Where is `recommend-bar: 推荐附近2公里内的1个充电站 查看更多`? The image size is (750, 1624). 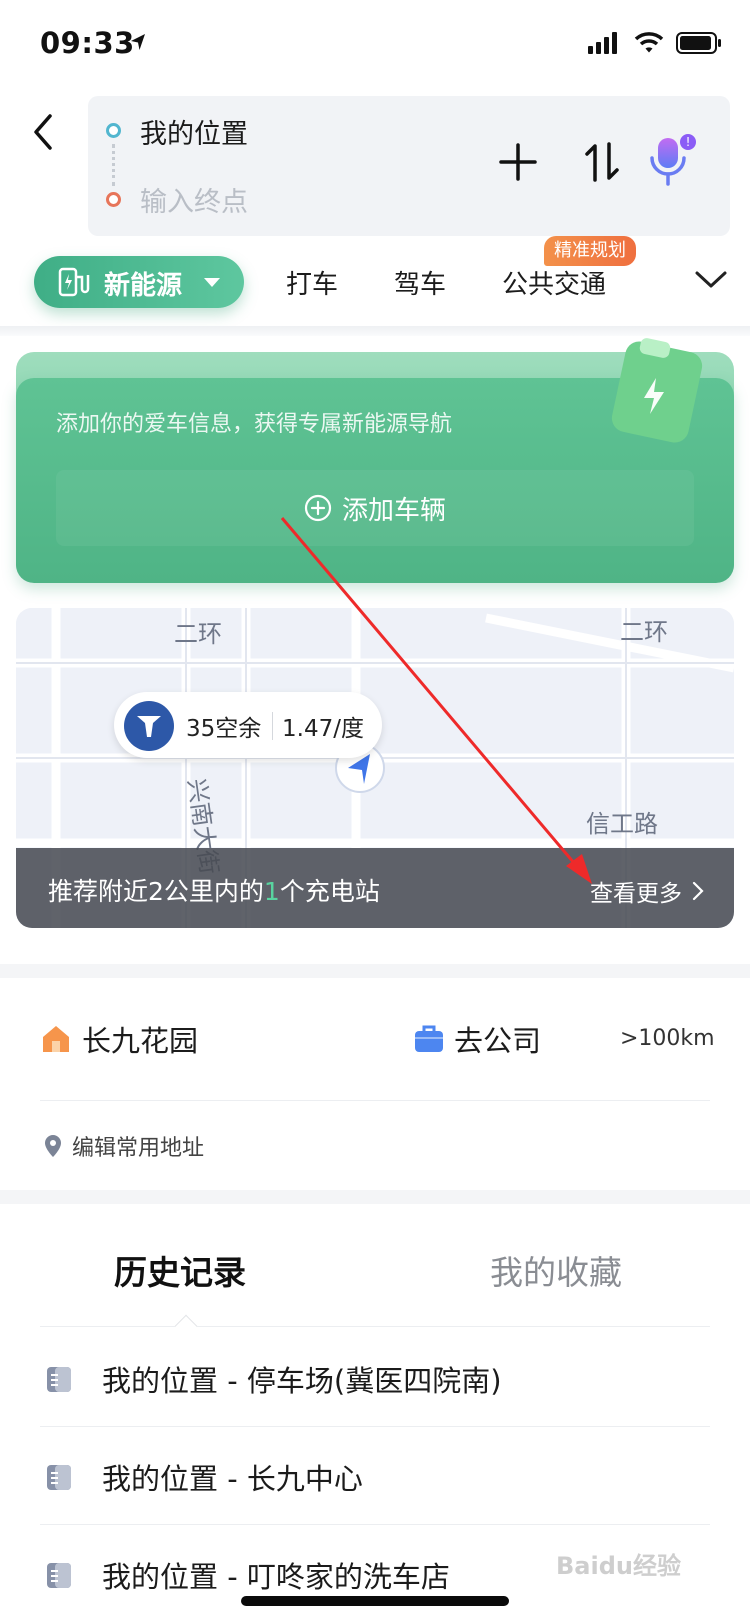
recommend-bar: 推荐附近2公里内的1个充电站 查看更多 is located at coordinates (375, 888).